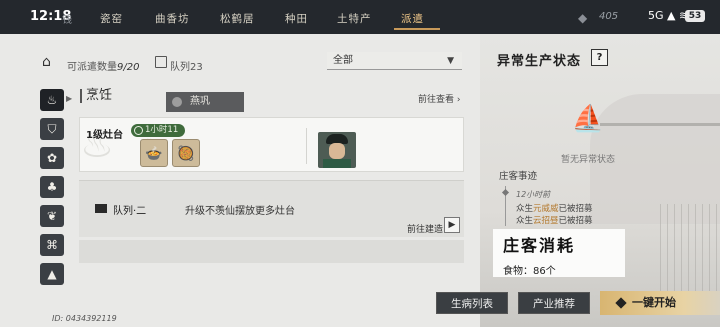 Image resolution: width=720 pixels, height=327 pixels. What do you see at coordinates (138, 130) in the screenshot?
I see `clock-icon` at bounding box center [138, 130].